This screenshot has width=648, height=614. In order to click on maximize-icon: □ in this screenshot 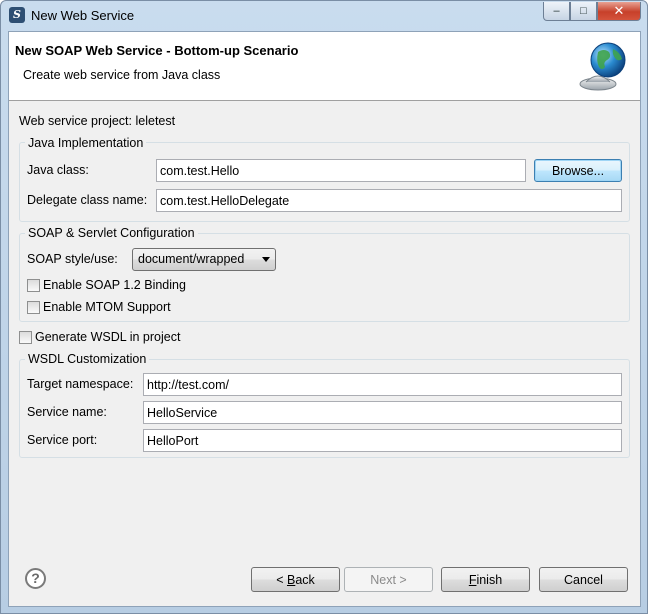, I will do `click(583, 11)`.